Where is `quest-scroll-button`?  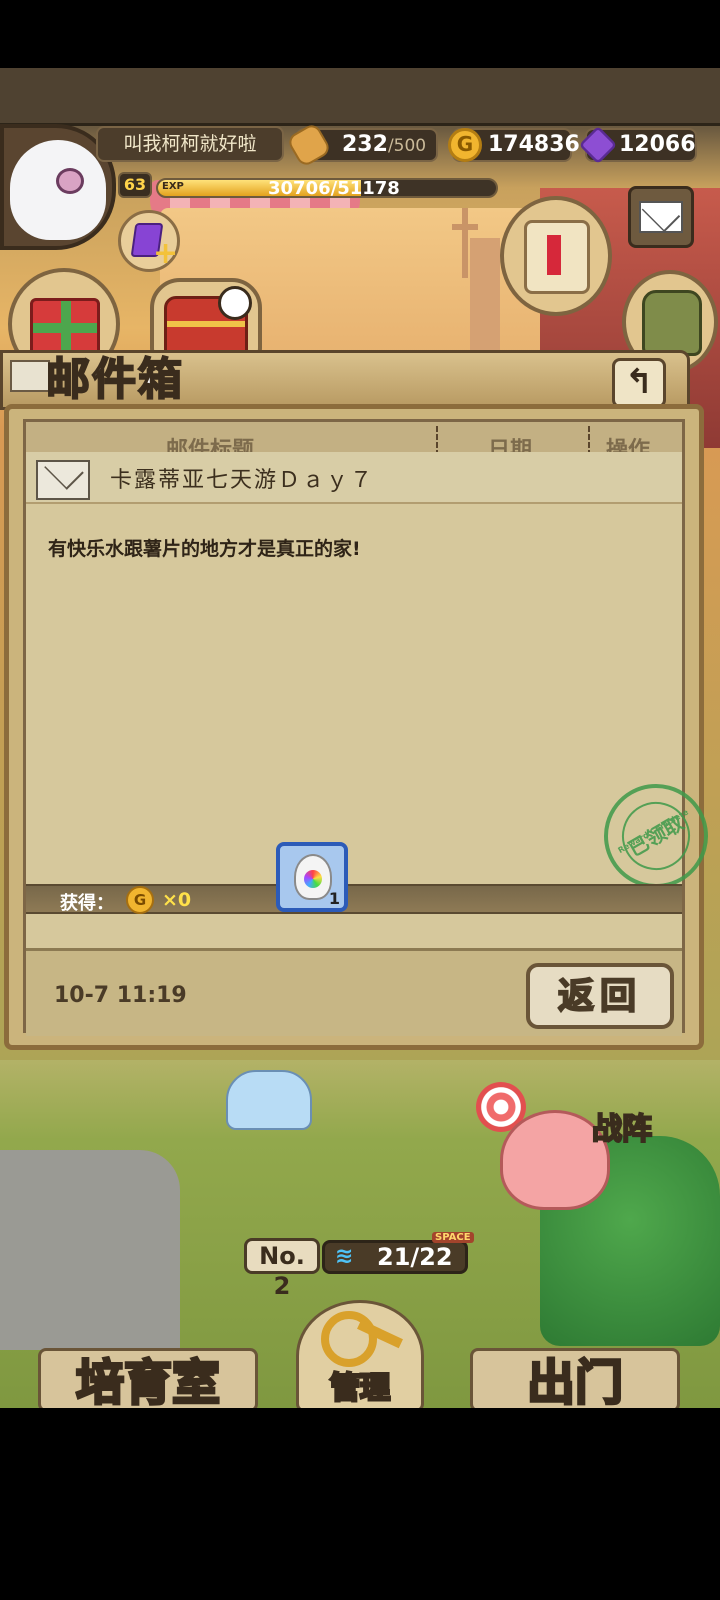
quest-scroll-button is located at coordinates (556, 256).